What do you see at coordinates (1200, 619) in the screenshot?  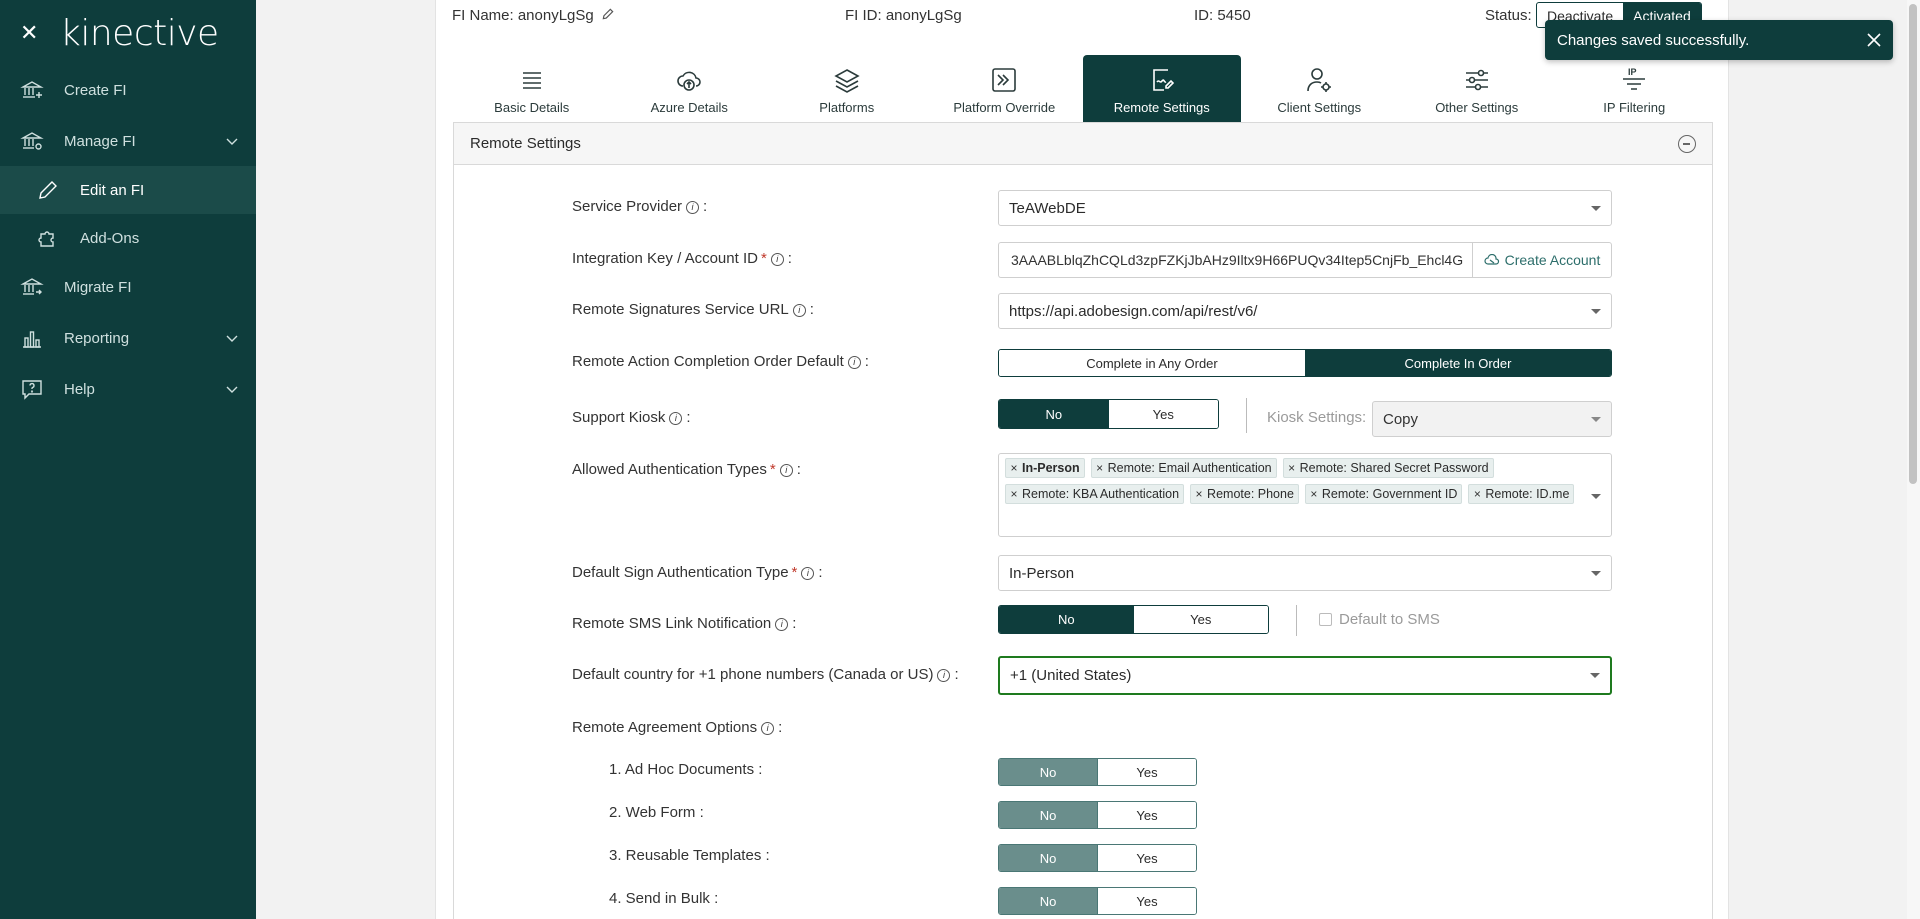 I see `sms-yes-option: Yes` at bounding box center [1200, 619].